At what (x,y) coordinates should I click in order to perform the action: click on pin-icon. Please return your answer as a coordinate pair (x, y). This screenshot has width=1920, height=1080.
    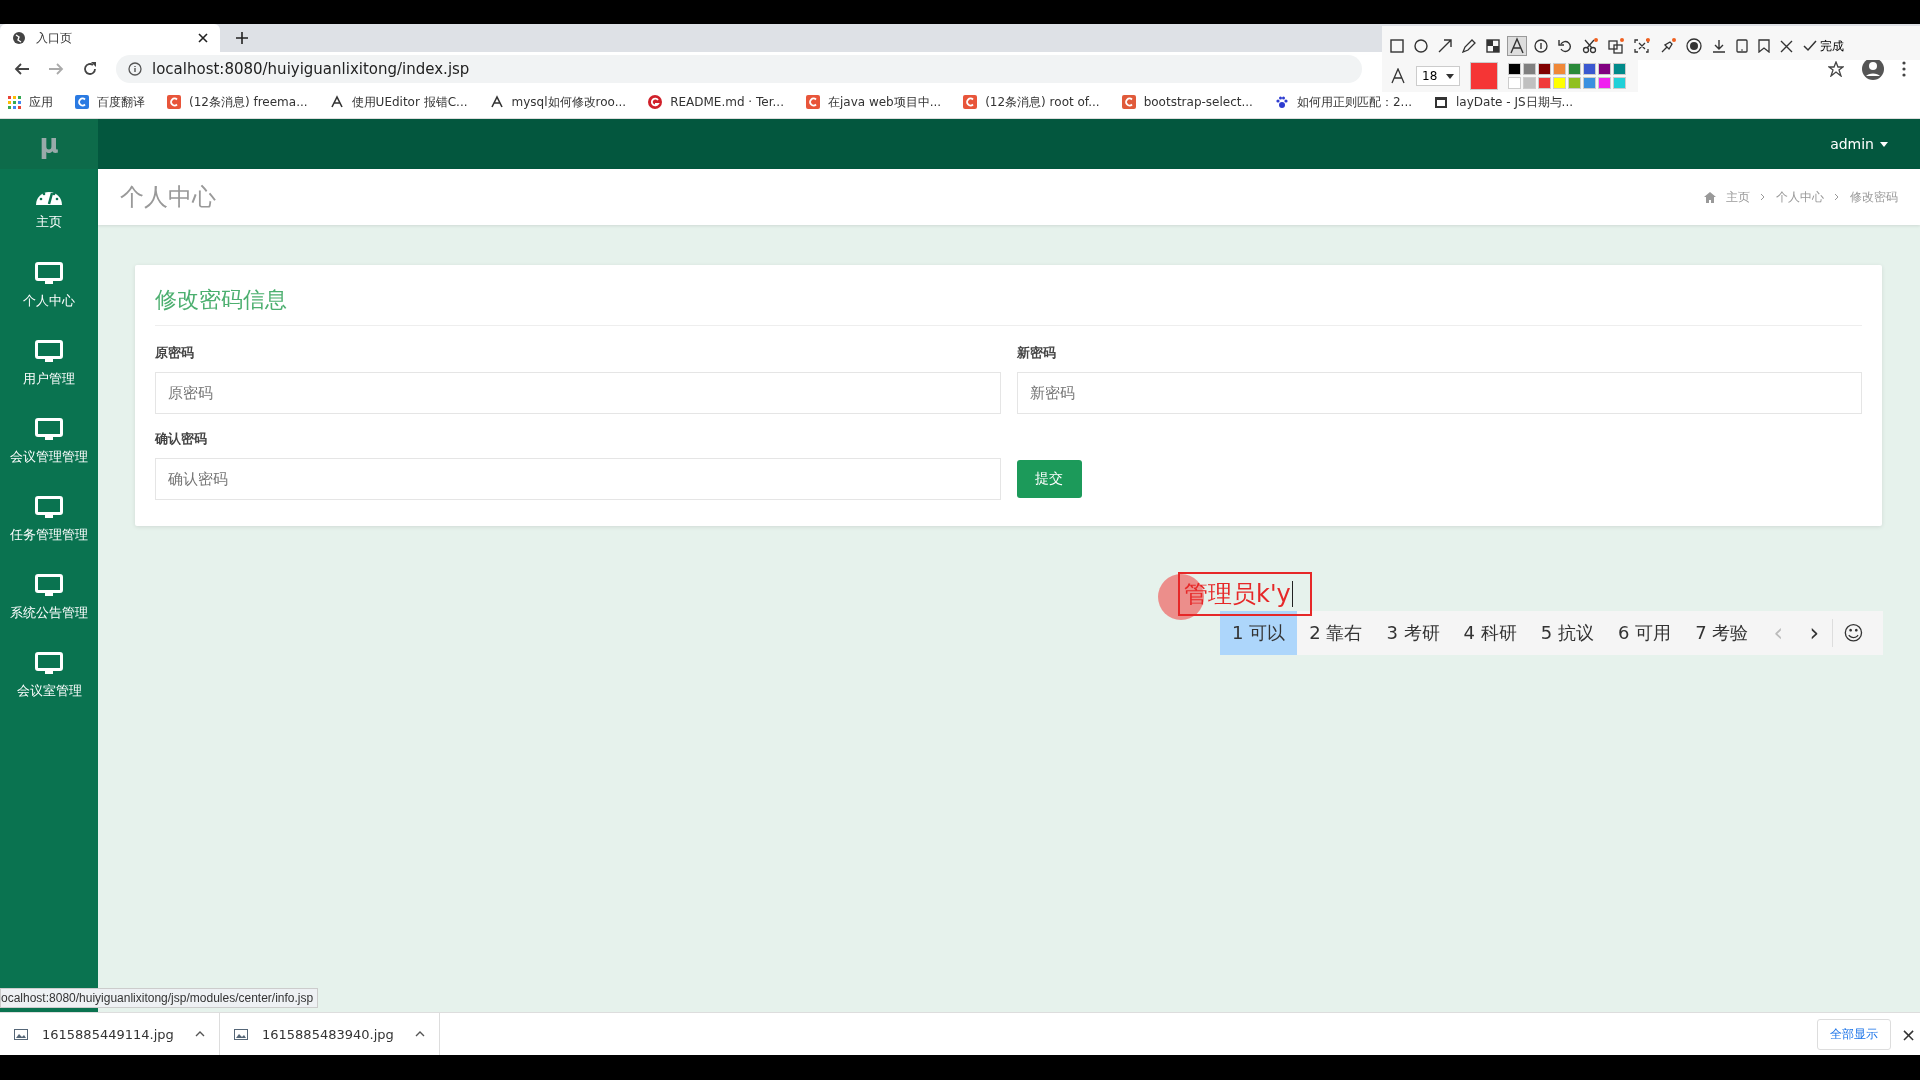
    Looking at the image, I should click on (1668, 46).